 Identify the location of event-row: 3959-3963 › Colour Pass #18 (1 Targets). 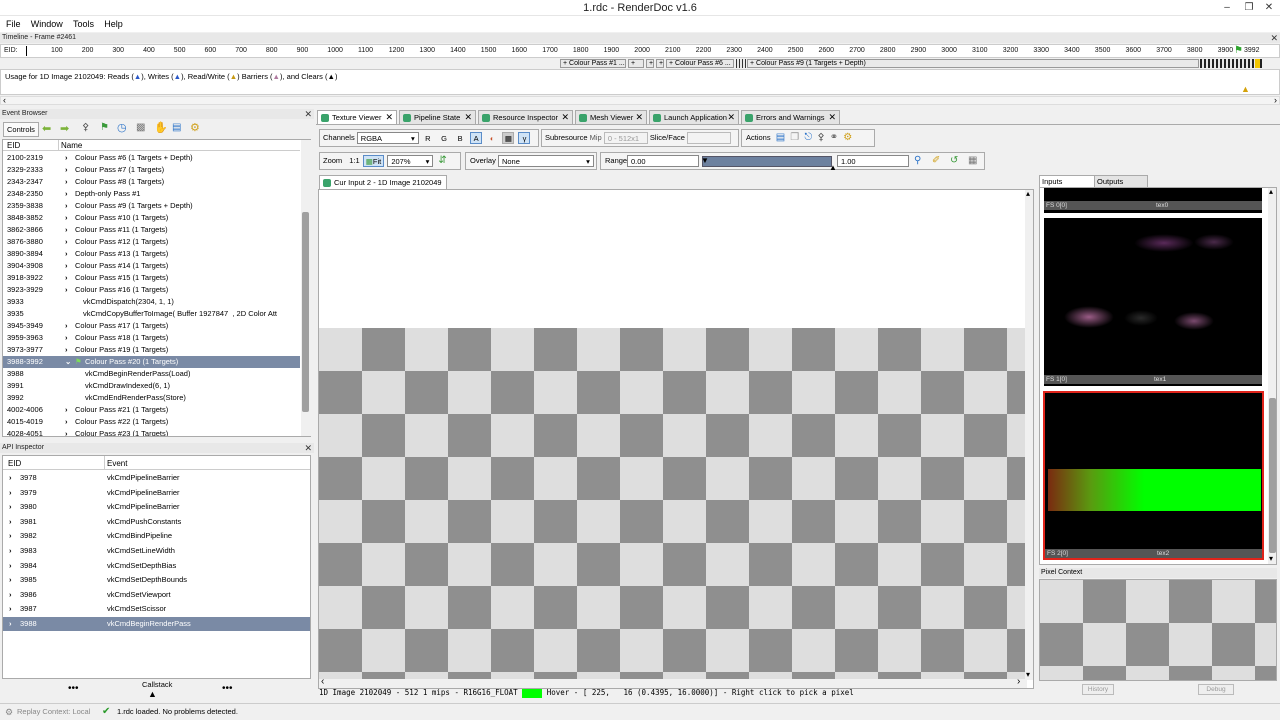
(151, 338).